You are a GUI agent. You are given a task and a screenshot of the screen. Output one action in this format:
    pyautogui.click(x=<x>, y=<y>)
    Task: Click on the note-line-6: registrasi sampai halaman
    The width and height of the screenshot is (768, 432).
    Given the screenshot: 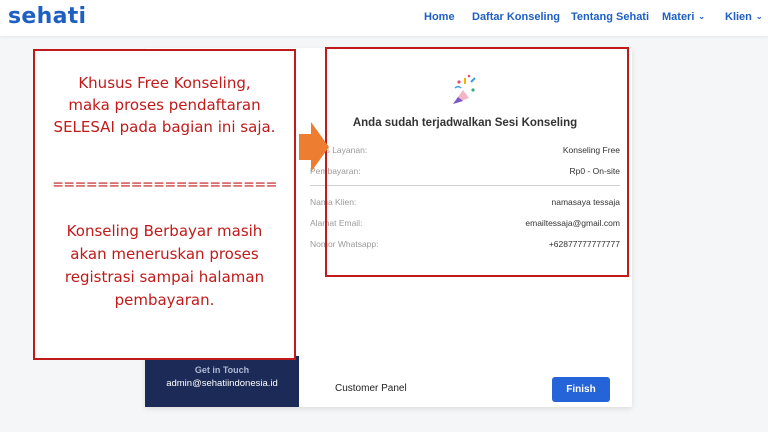 What is the action you would take?
    pyautogui.click(x=164, y=277)
    